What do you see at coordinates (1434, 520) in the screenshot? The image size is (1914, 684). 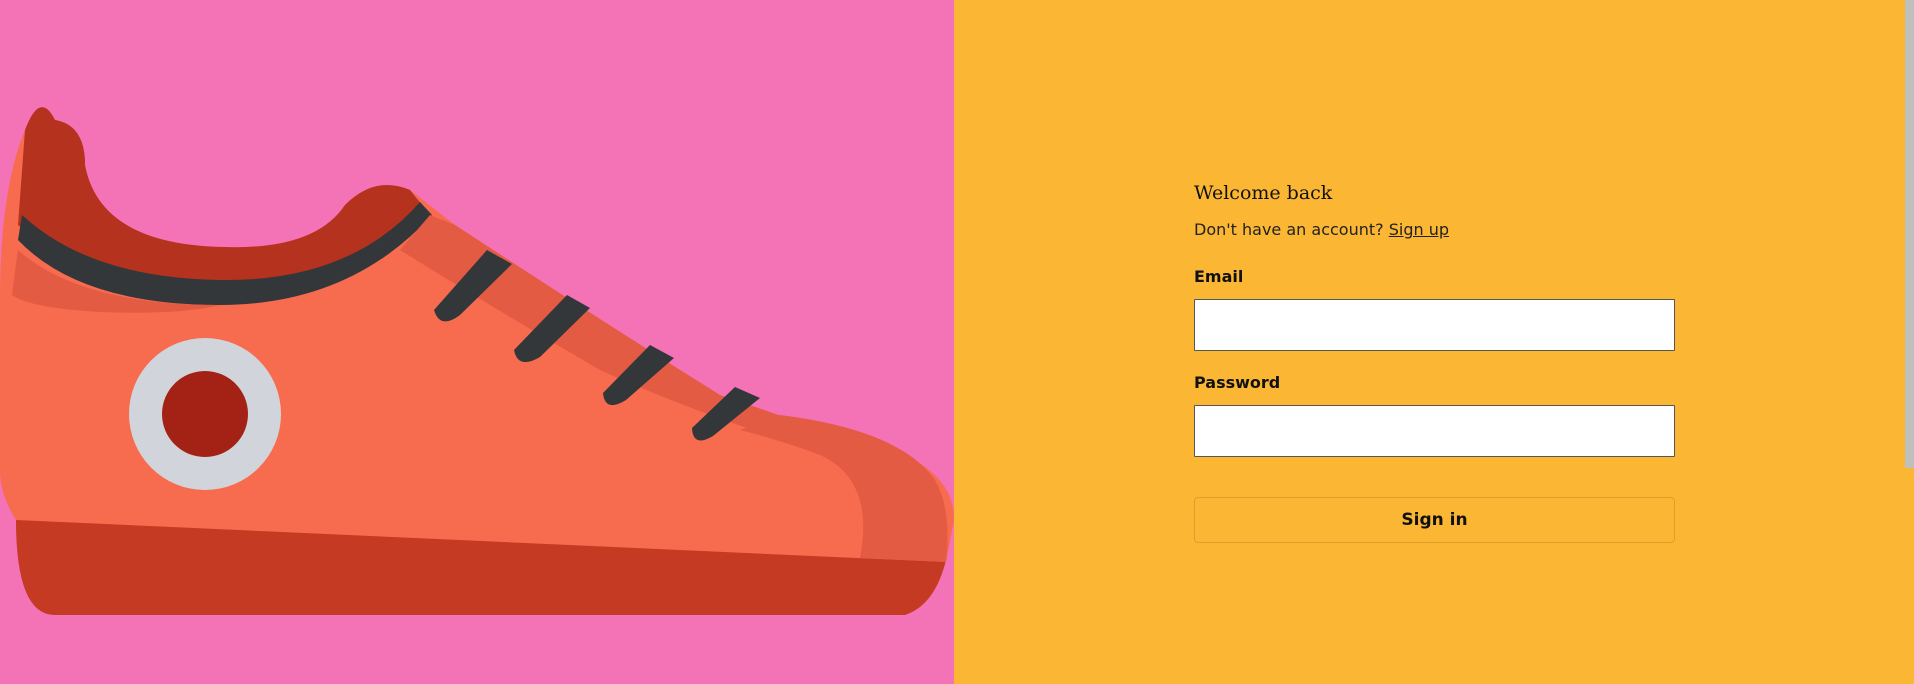 I see `sign-in-button: Sign in` at bounding box center [1434, 520].